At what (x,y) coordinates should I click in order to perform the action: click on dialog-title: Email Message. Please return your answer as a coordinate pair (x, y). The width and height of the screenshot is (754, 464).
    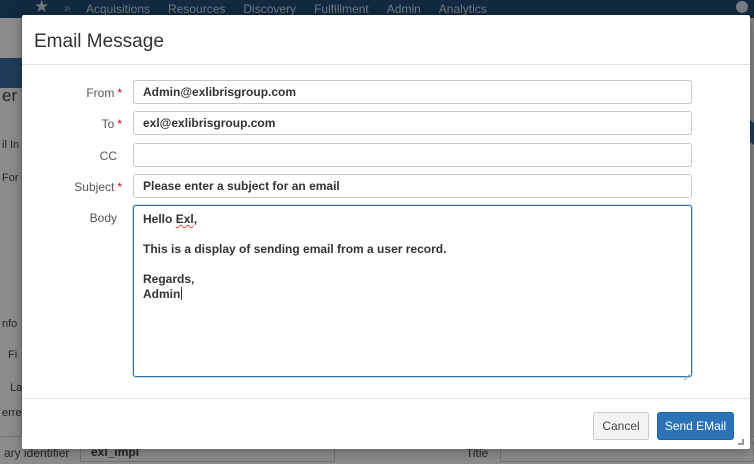
    Looking at the image, I should click on (99, 41).